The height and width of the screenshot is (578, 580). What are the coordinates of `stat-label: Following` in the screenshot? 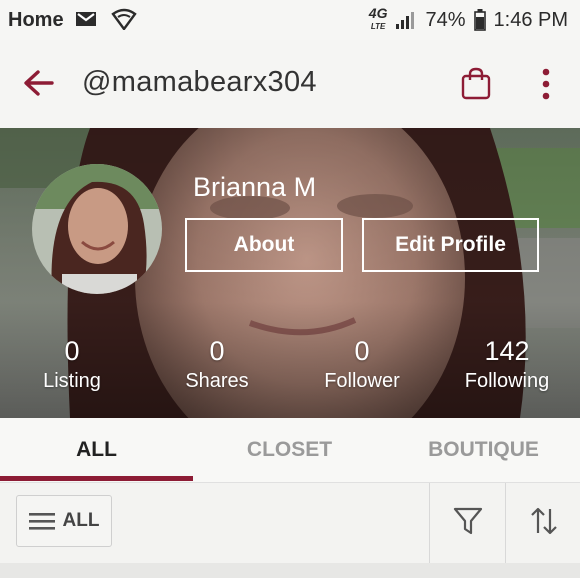 It's located at (507, 381).